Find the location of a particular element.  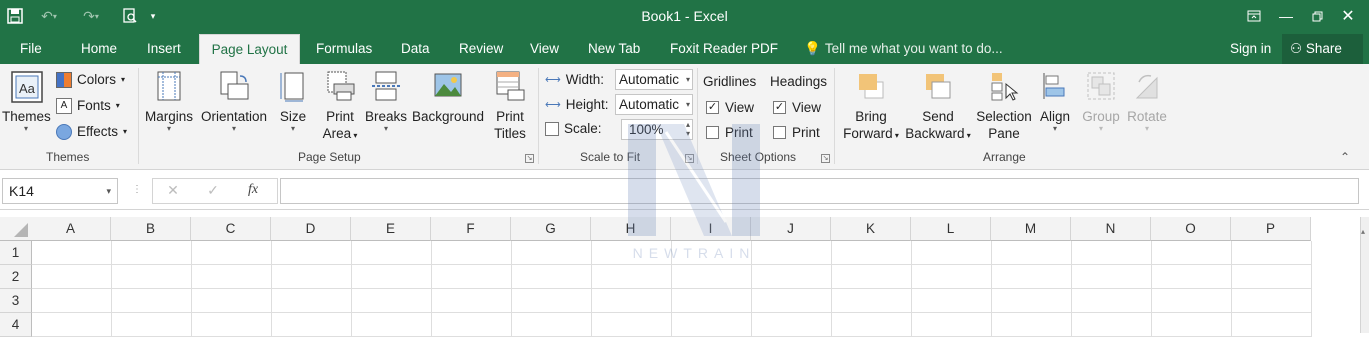

column-header: F is located at coordinates (471, 229).